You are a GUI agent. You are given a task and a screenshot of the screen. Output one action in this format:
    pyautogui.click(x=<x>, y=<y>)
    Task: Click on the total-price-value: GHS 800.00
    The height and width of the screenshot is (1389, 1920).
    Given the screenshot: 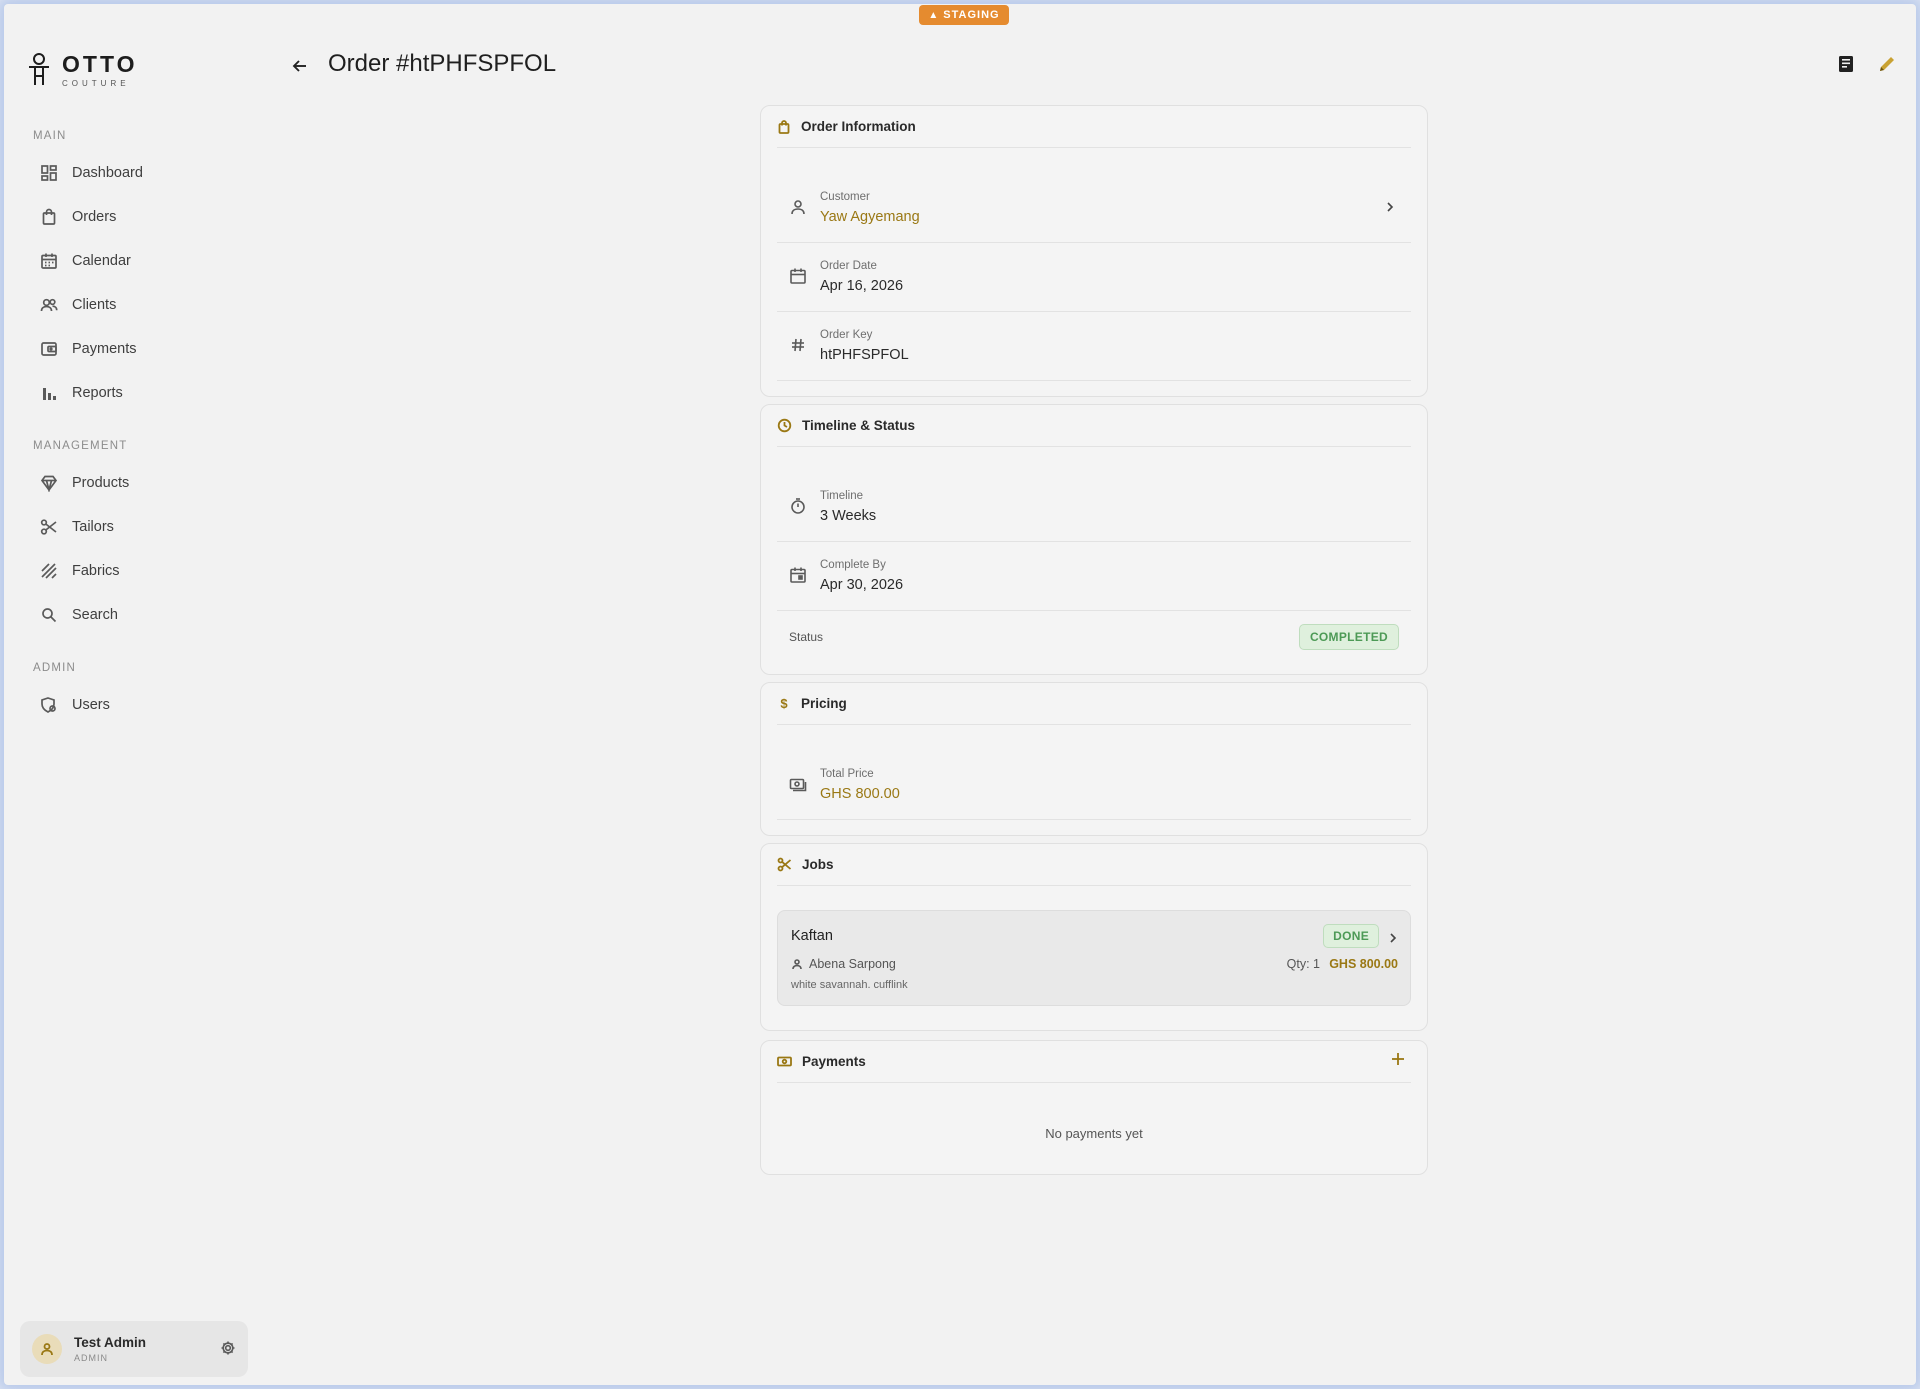 What is the action you would take?
    pyautogui.click(x=860, y=794)
    